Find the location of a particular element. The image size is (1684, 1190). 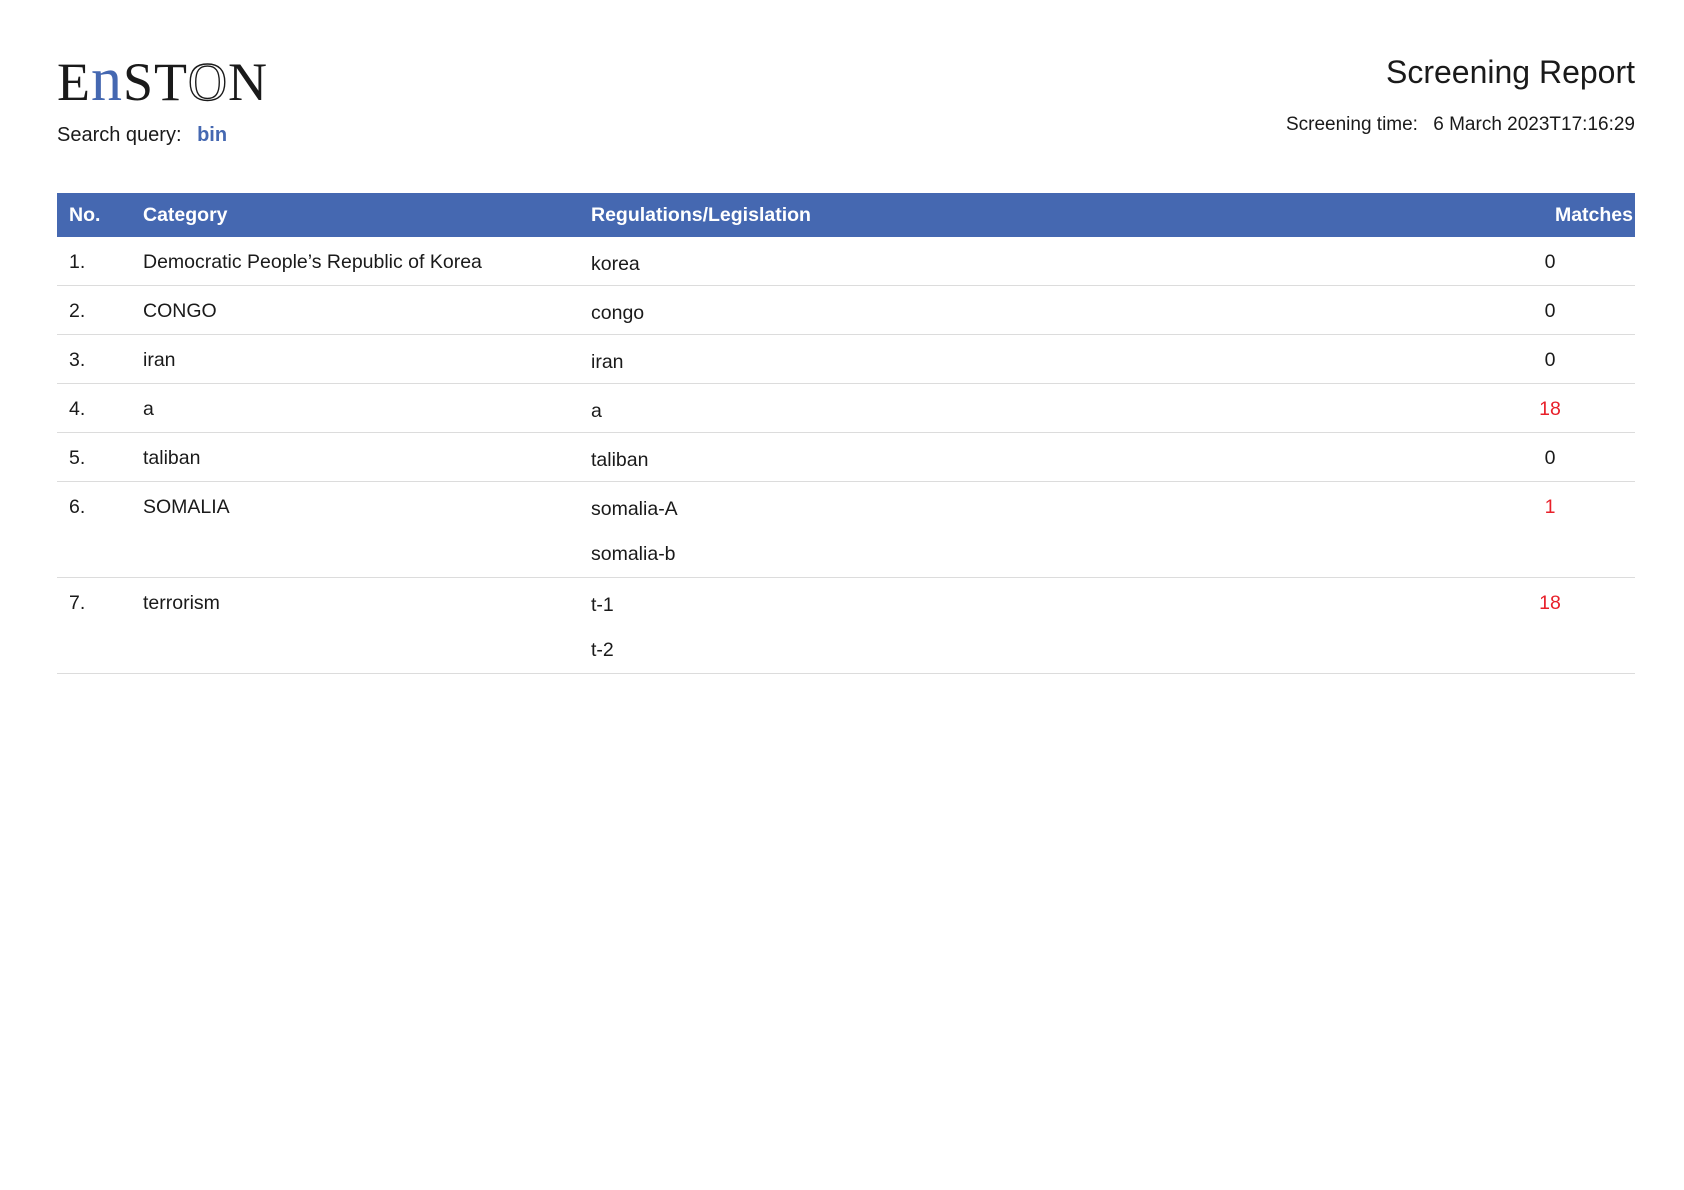

regulation-item: somalia-b is located at coordinates (633, 554).